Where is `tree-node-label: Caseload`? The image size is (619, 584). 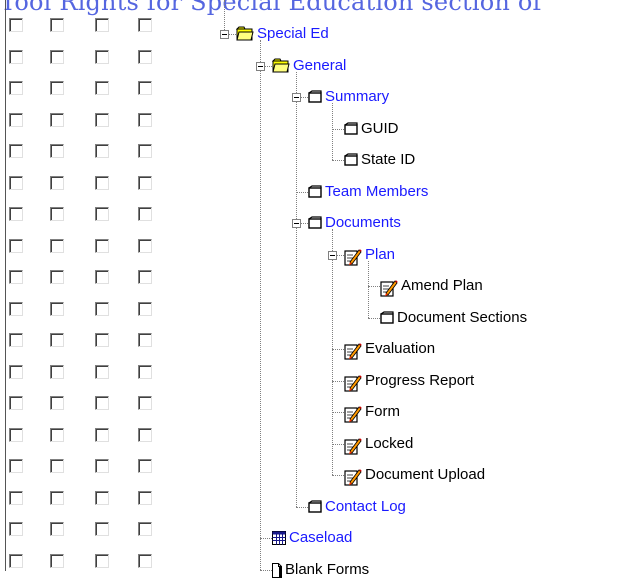
tree-node-label: Caseload is located at coordinates (320, 538).